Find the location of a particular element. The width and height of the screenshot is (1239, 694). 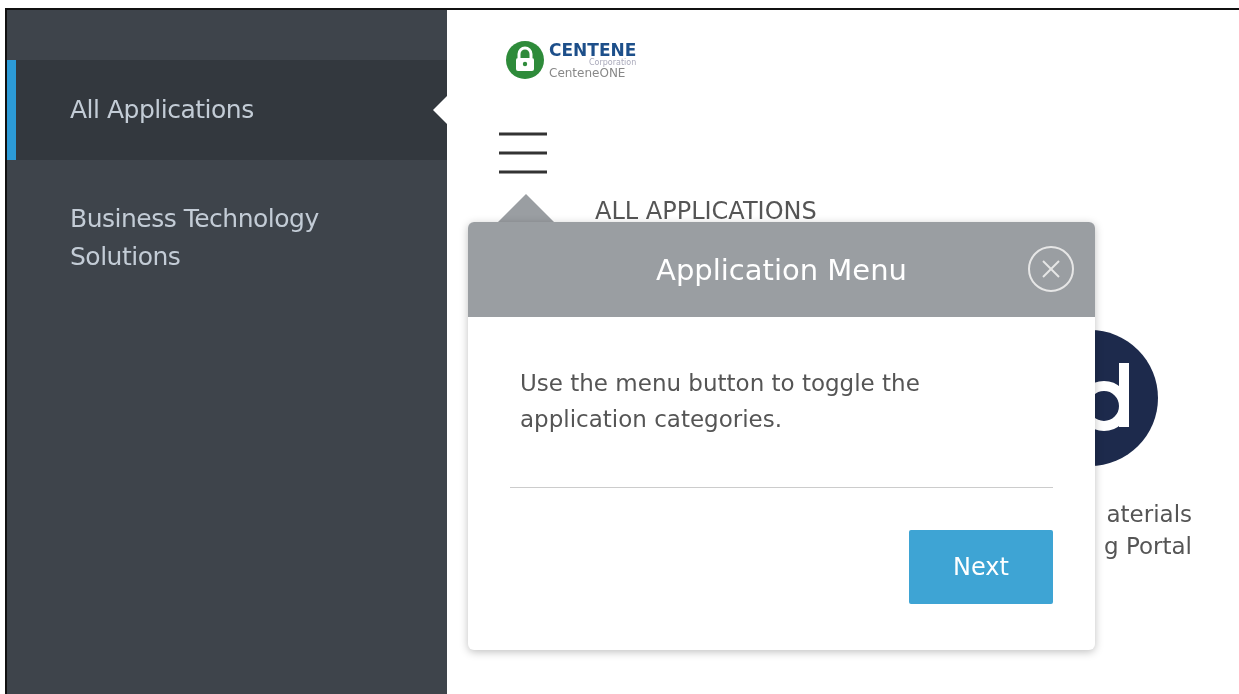

app-name: g Portal is located at coordinates (1148, 546).